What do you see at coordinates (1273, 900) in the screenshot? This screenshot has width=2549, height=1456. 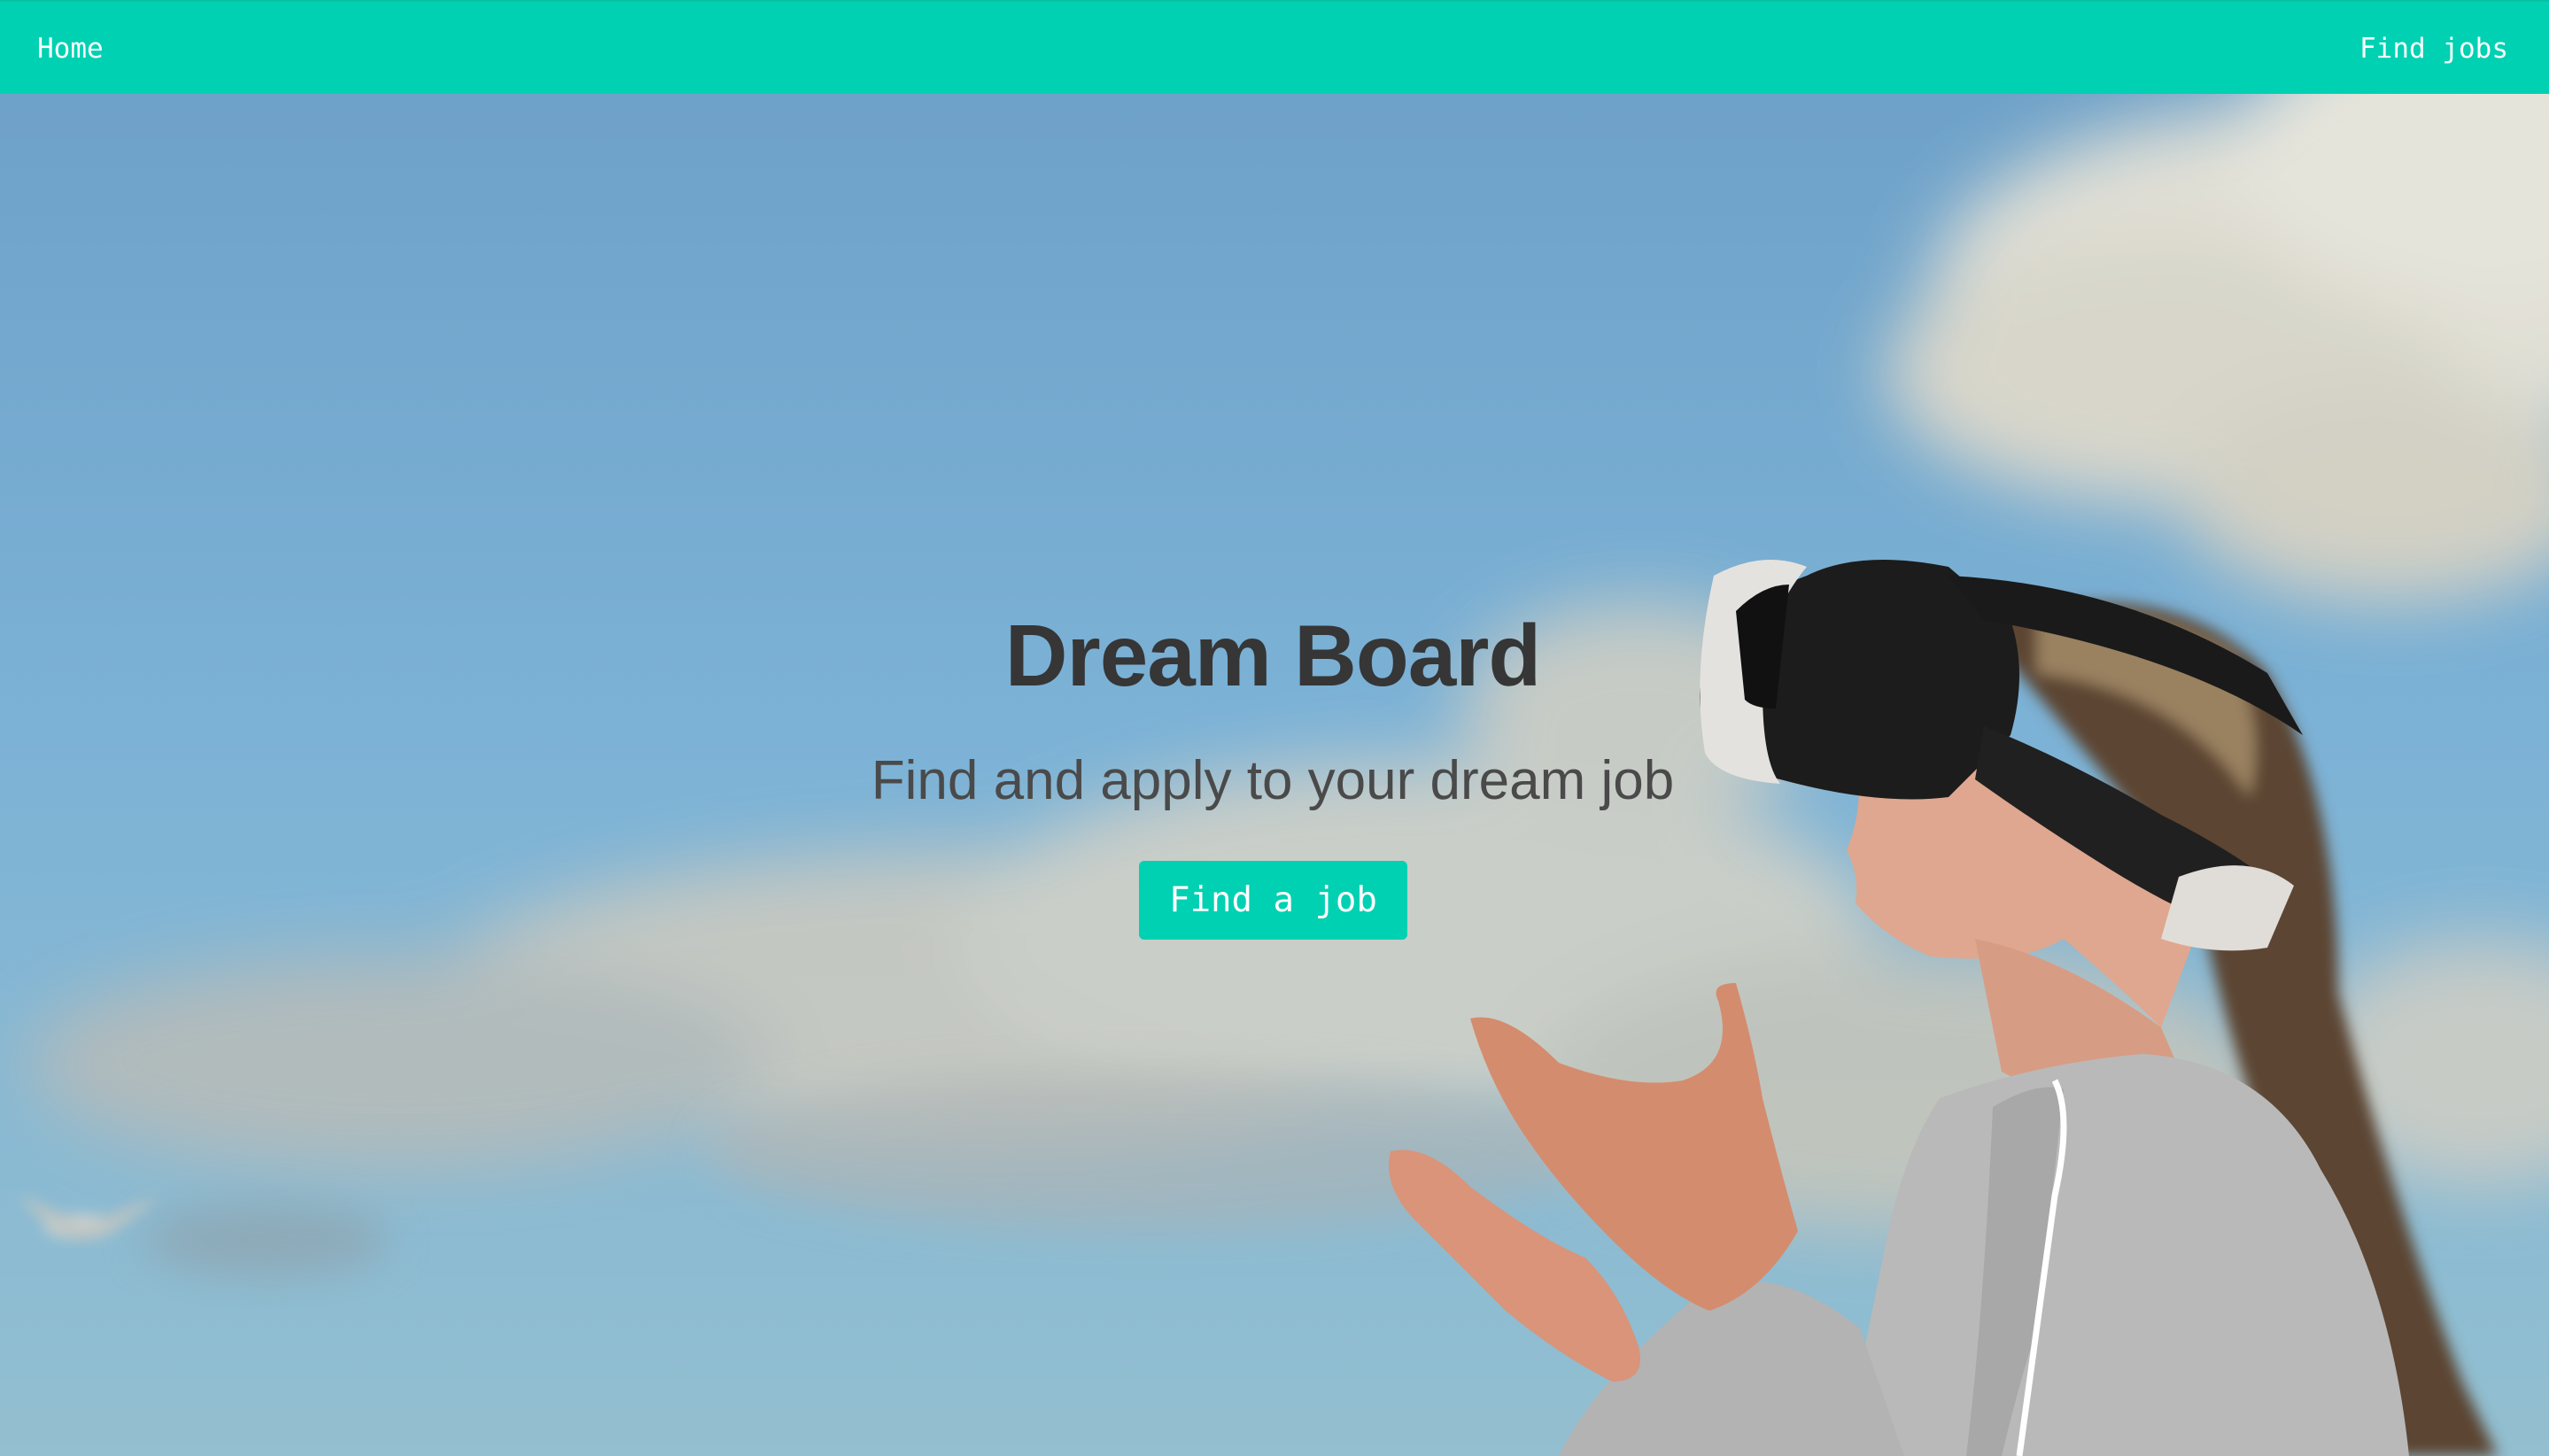 I see `find-a-job-button: Find a job` at bounding box center [1273, 900].